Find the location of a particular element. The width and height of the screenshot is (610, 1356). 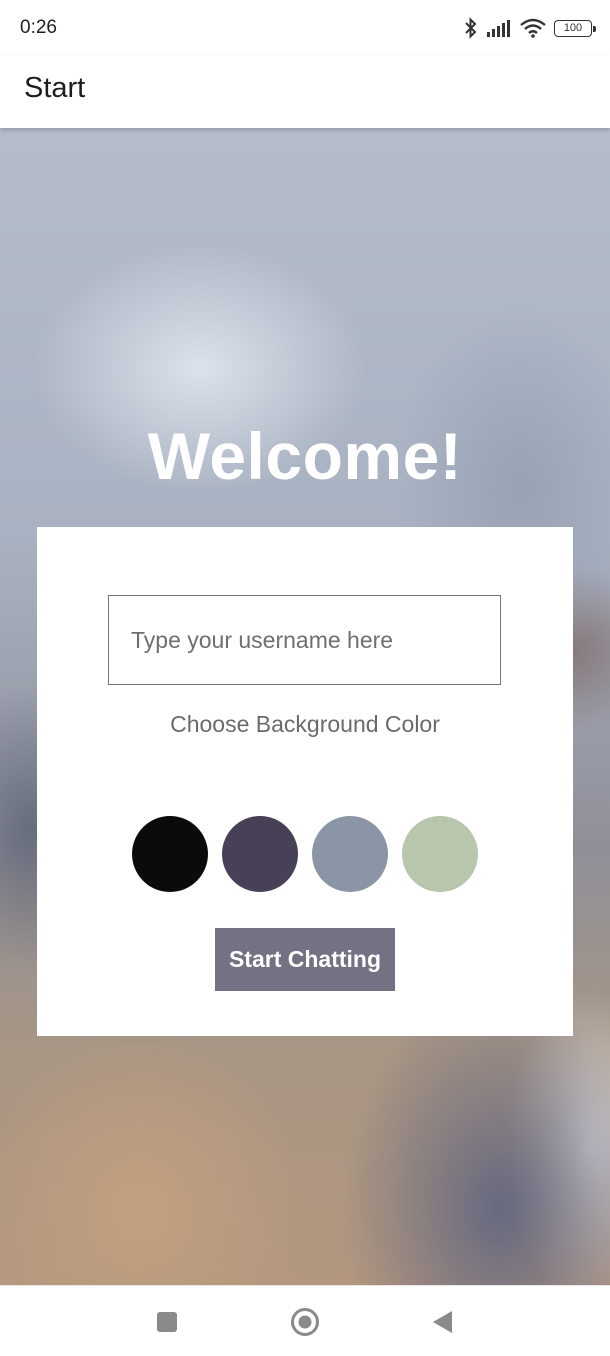

recent-apps-icon is located at coordinates (167, 1322).